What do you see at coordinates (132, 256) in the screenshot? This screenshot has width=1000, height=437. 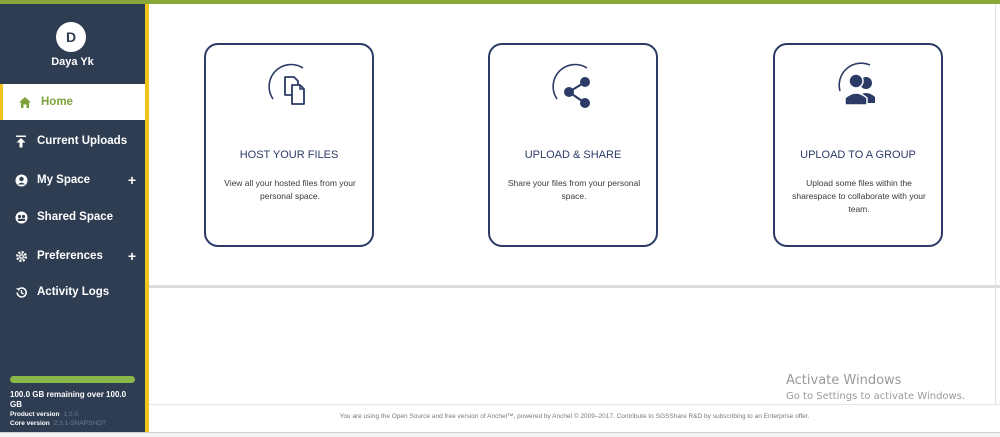 I see `expand-preferences-button: +` at bounding box center [132, 256].